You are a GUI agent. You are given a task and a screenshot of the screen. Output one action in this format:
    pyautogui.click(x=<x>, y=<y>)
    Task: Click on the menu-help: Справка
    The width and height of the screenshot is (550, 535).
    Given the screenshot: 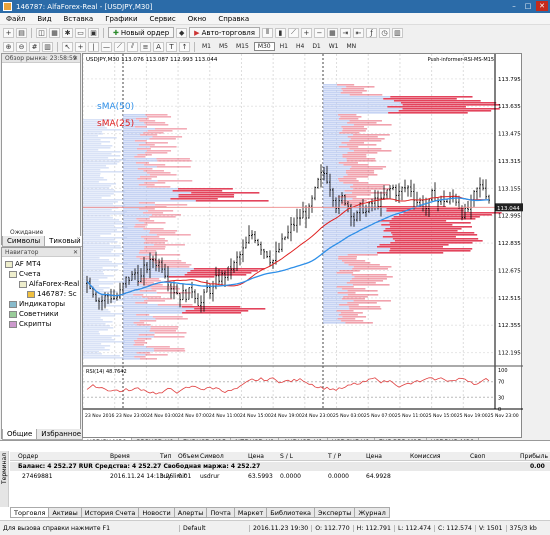 What is the action you would take?
    pyautogui.click(x=233, y=19)
    